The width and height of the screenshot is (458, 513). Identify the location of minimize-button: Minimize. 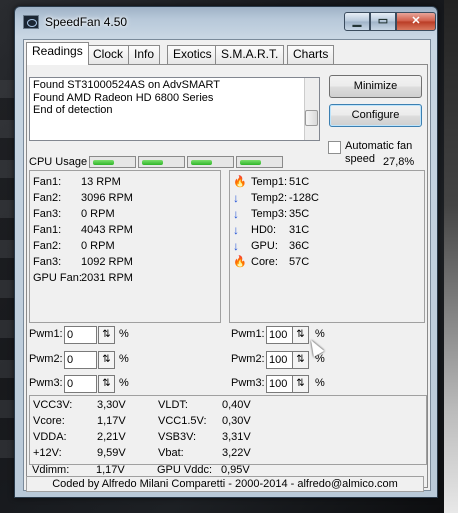
(375, 86).